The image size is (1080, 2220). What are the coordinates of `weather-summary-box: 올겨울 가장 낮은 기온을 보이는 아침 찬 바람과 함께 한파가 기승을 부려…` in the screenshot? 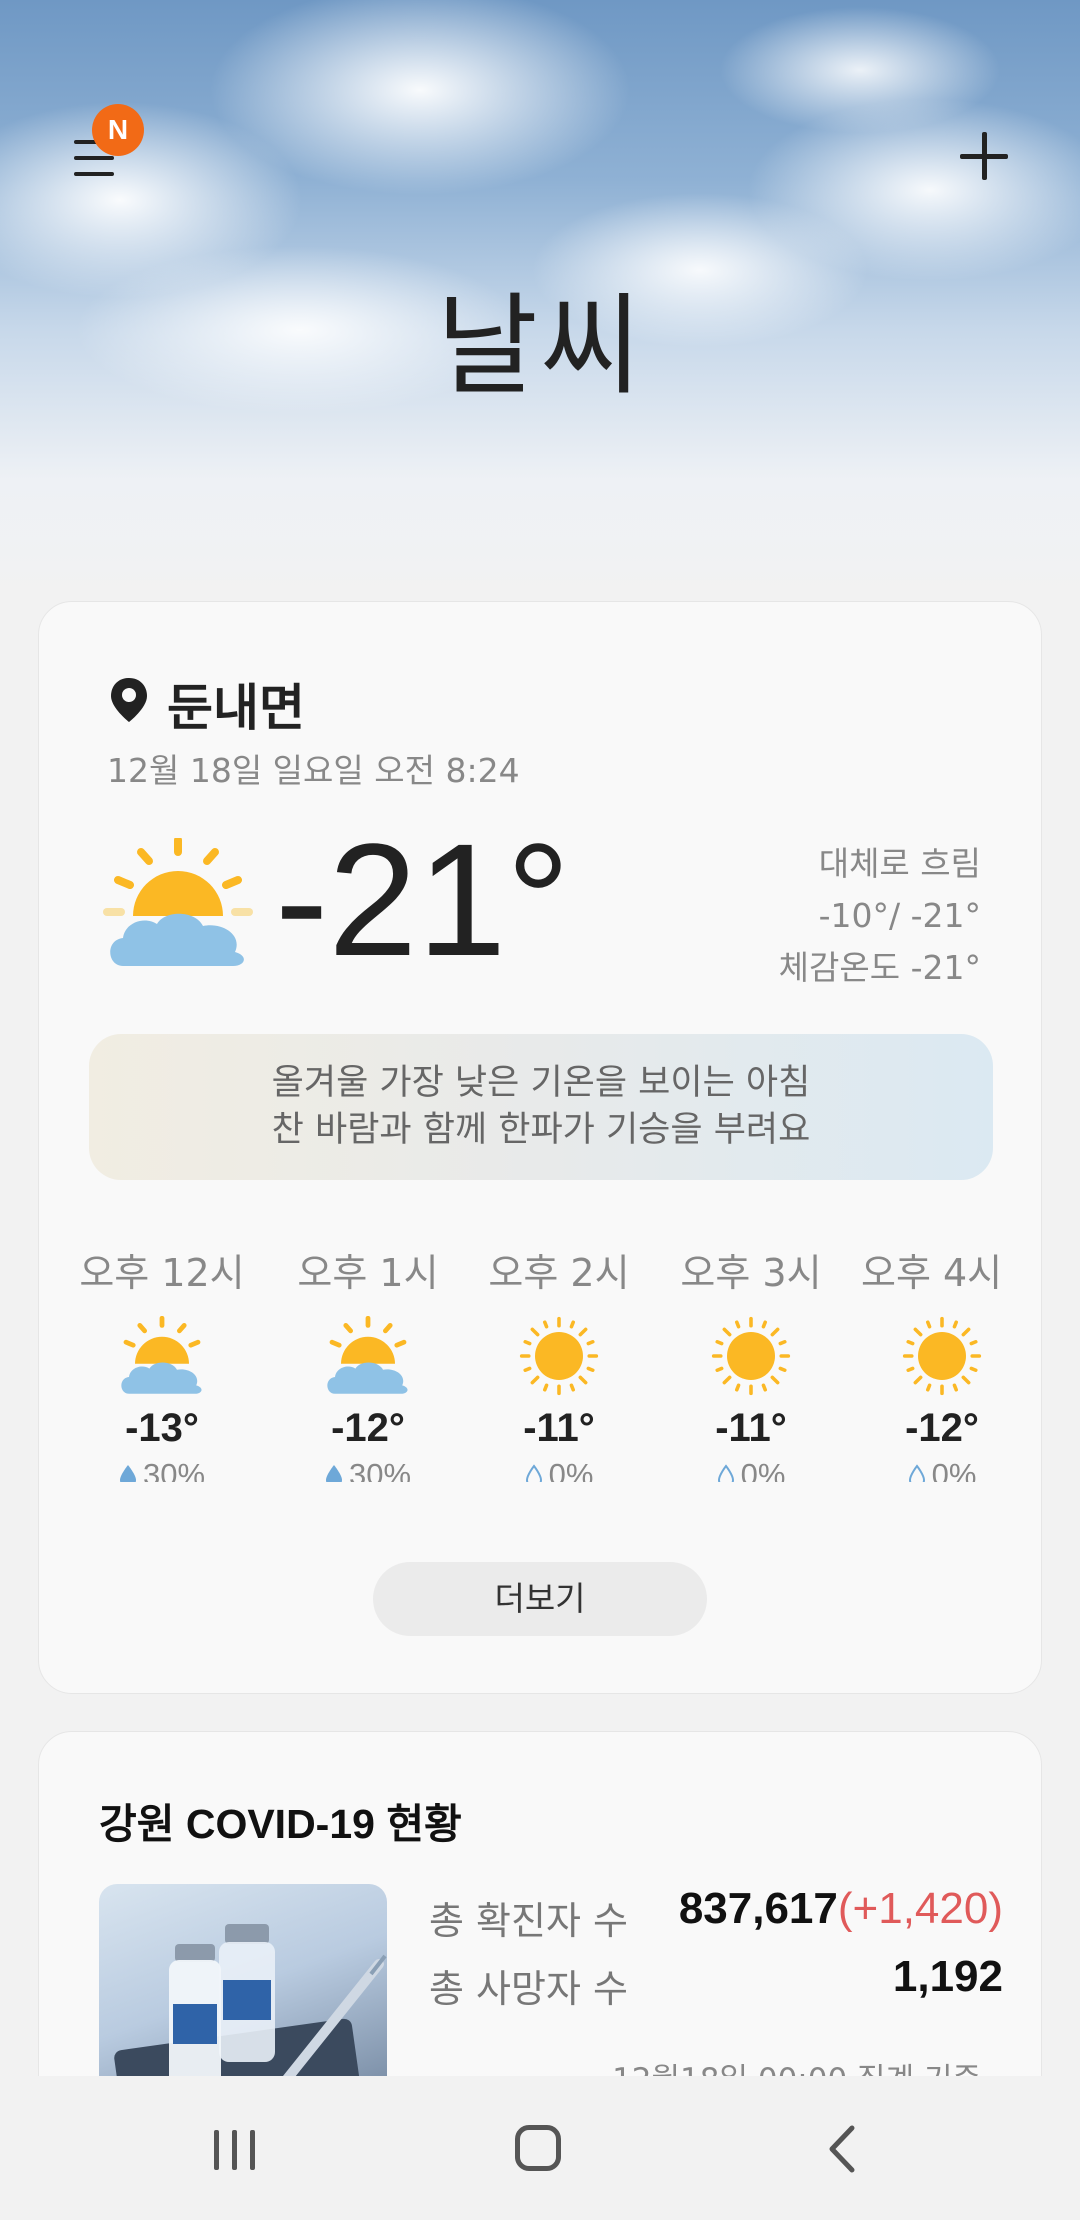 It's located at (541, 1107).